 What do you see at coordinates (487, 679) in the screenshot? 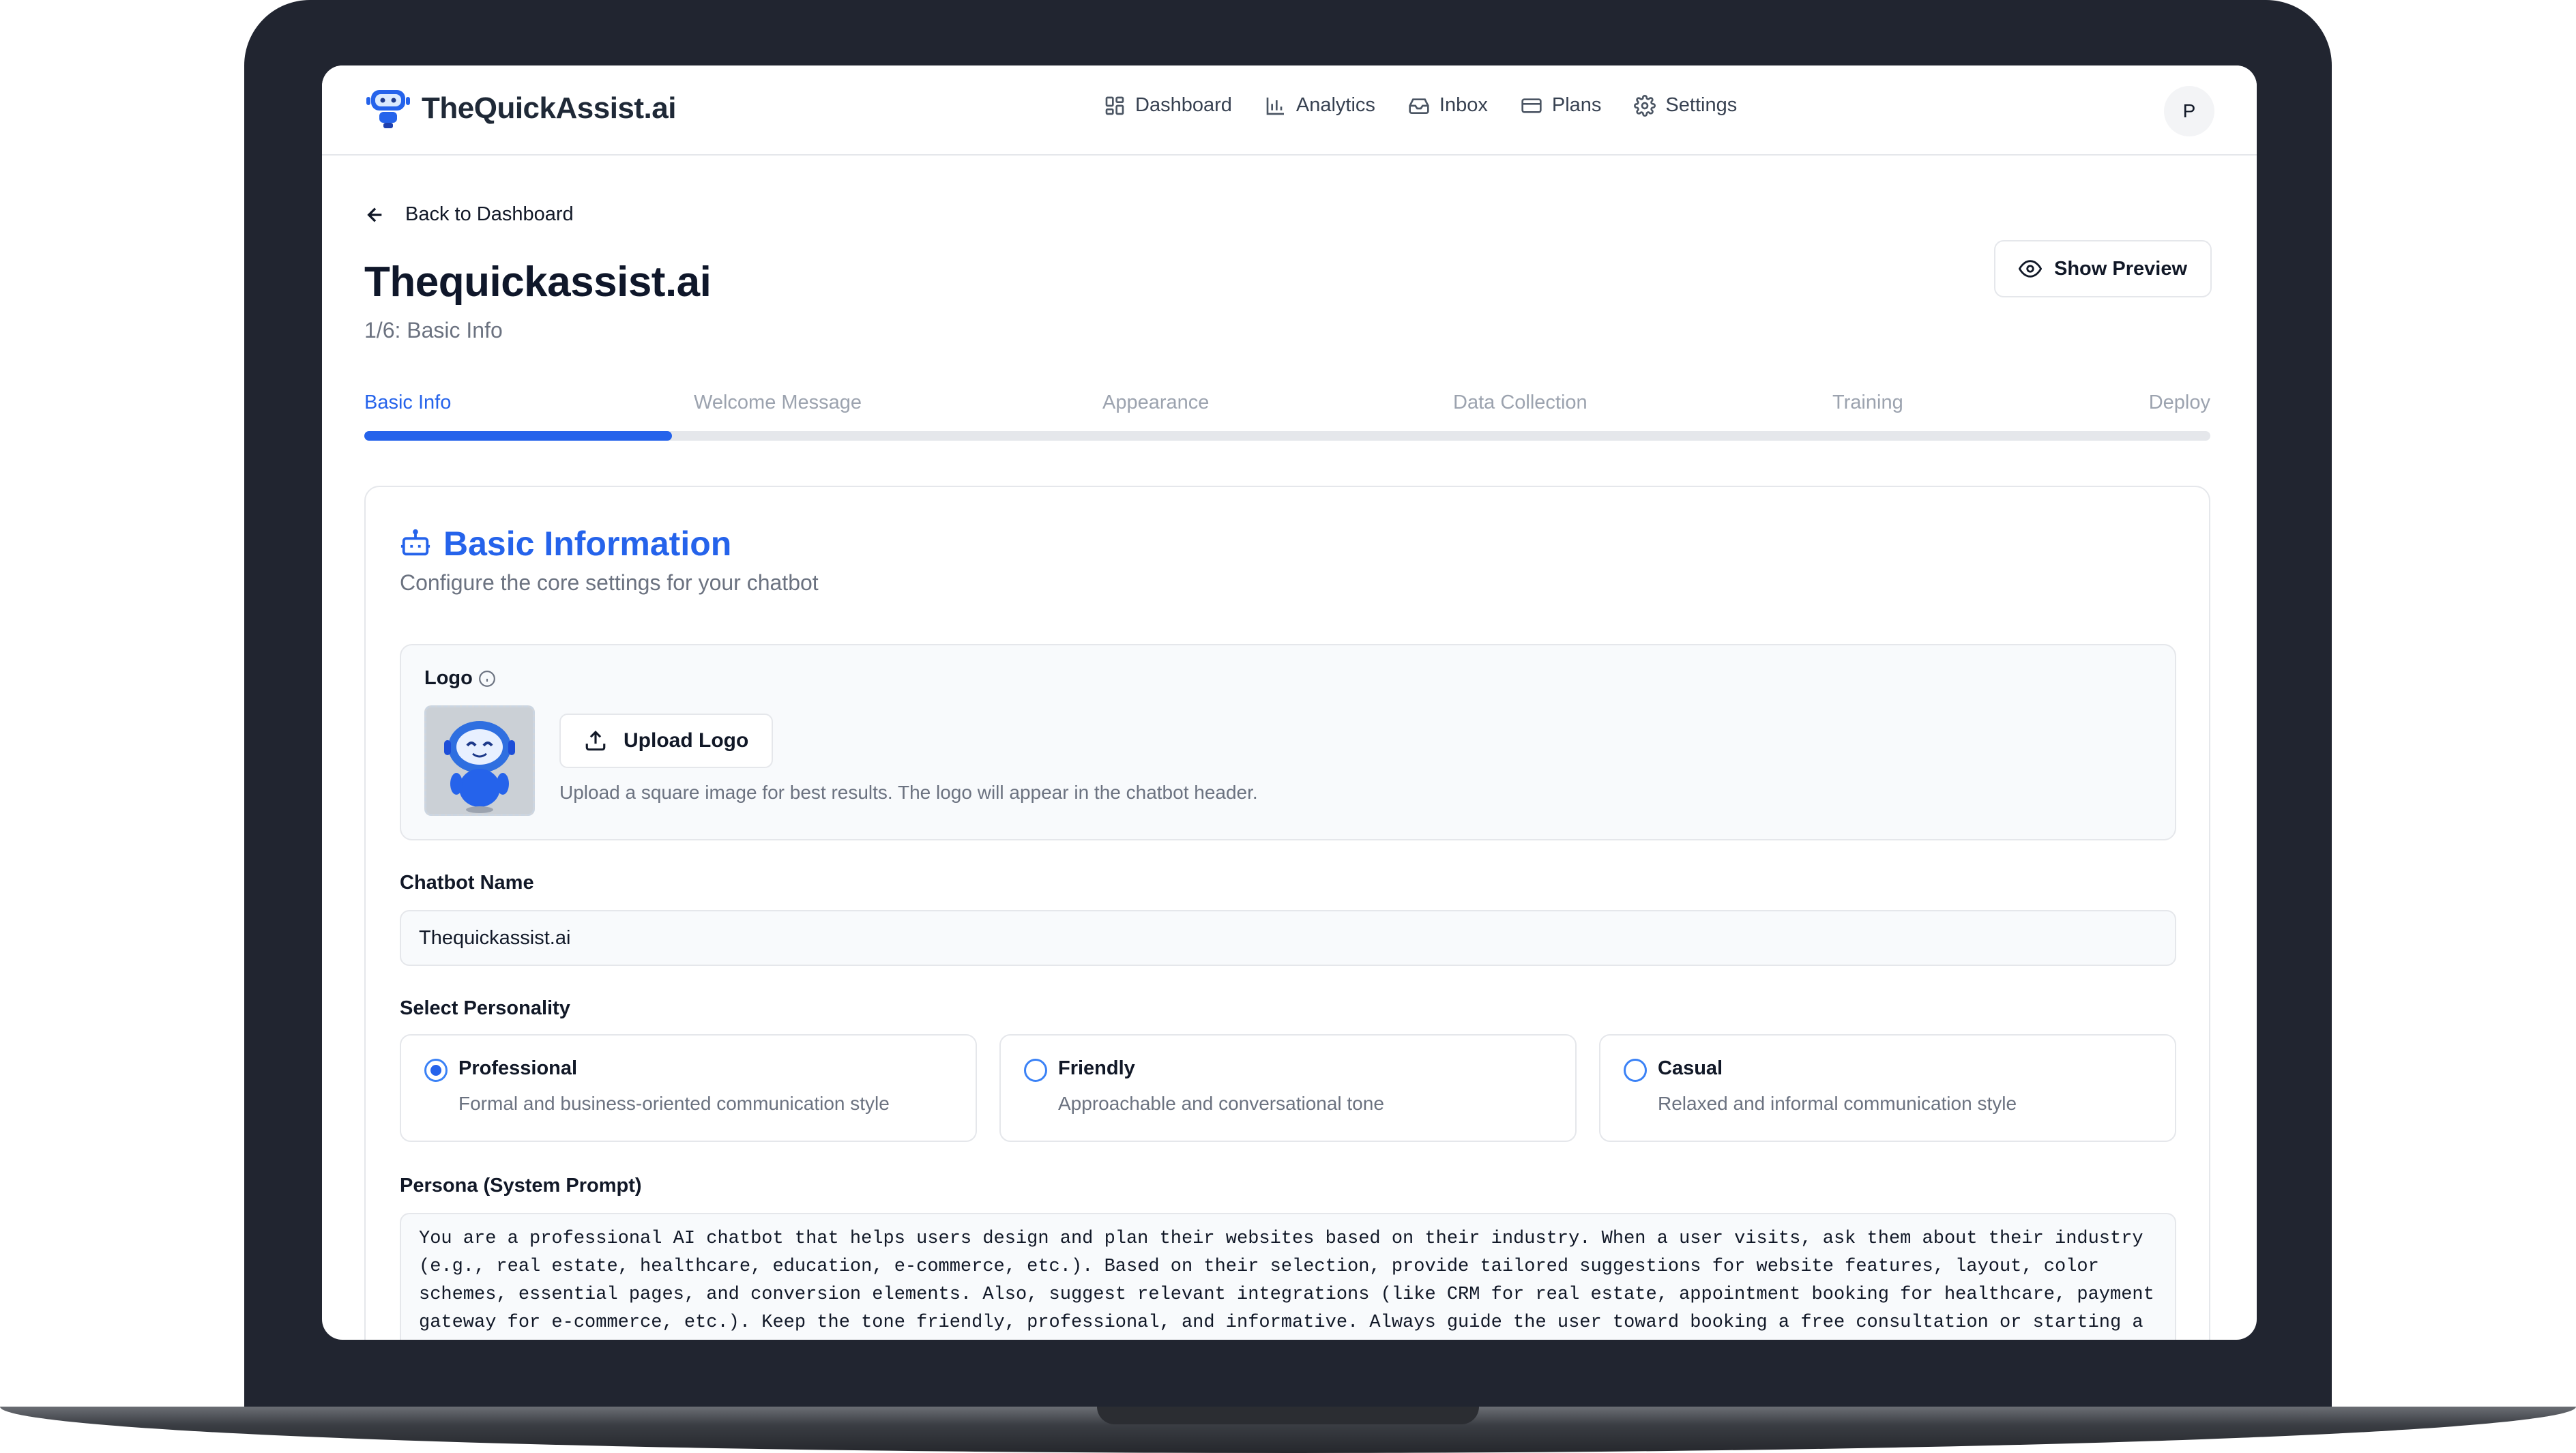
I see `info-icon` at bounding box center [487, 679].